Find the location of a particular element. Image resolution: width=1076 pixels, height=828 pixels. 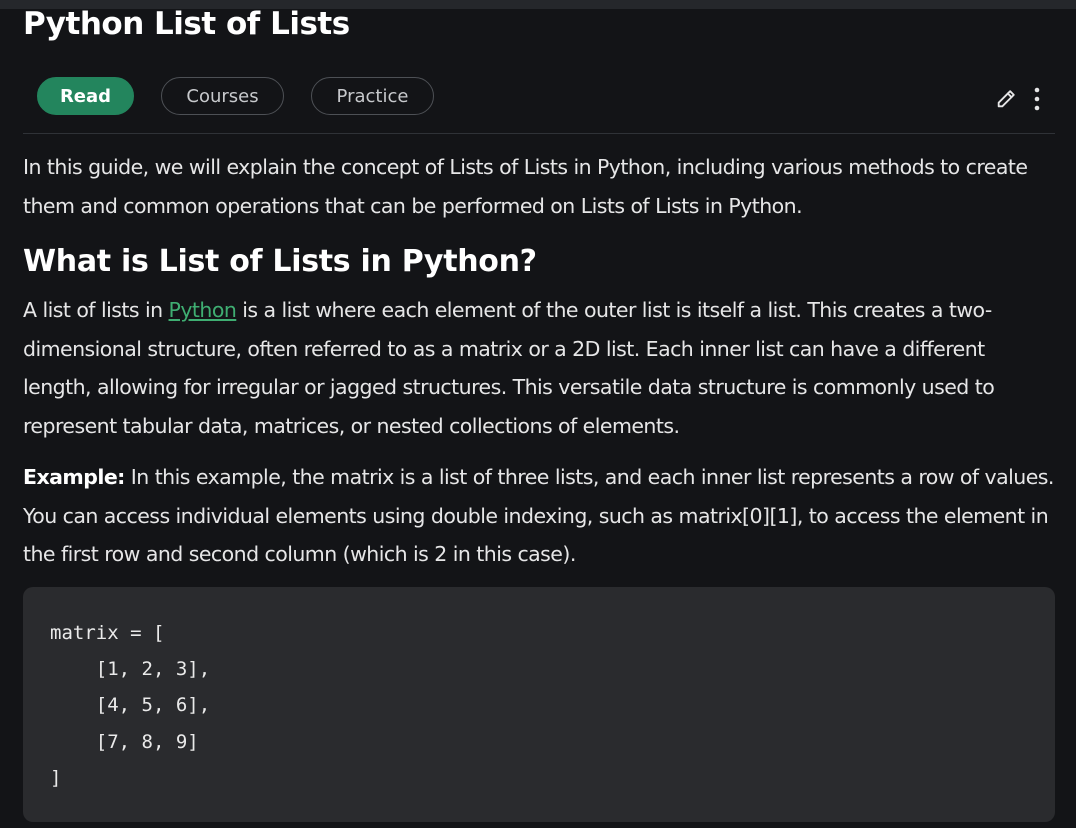

pencil-icon is located at coordinates (1006, 99).